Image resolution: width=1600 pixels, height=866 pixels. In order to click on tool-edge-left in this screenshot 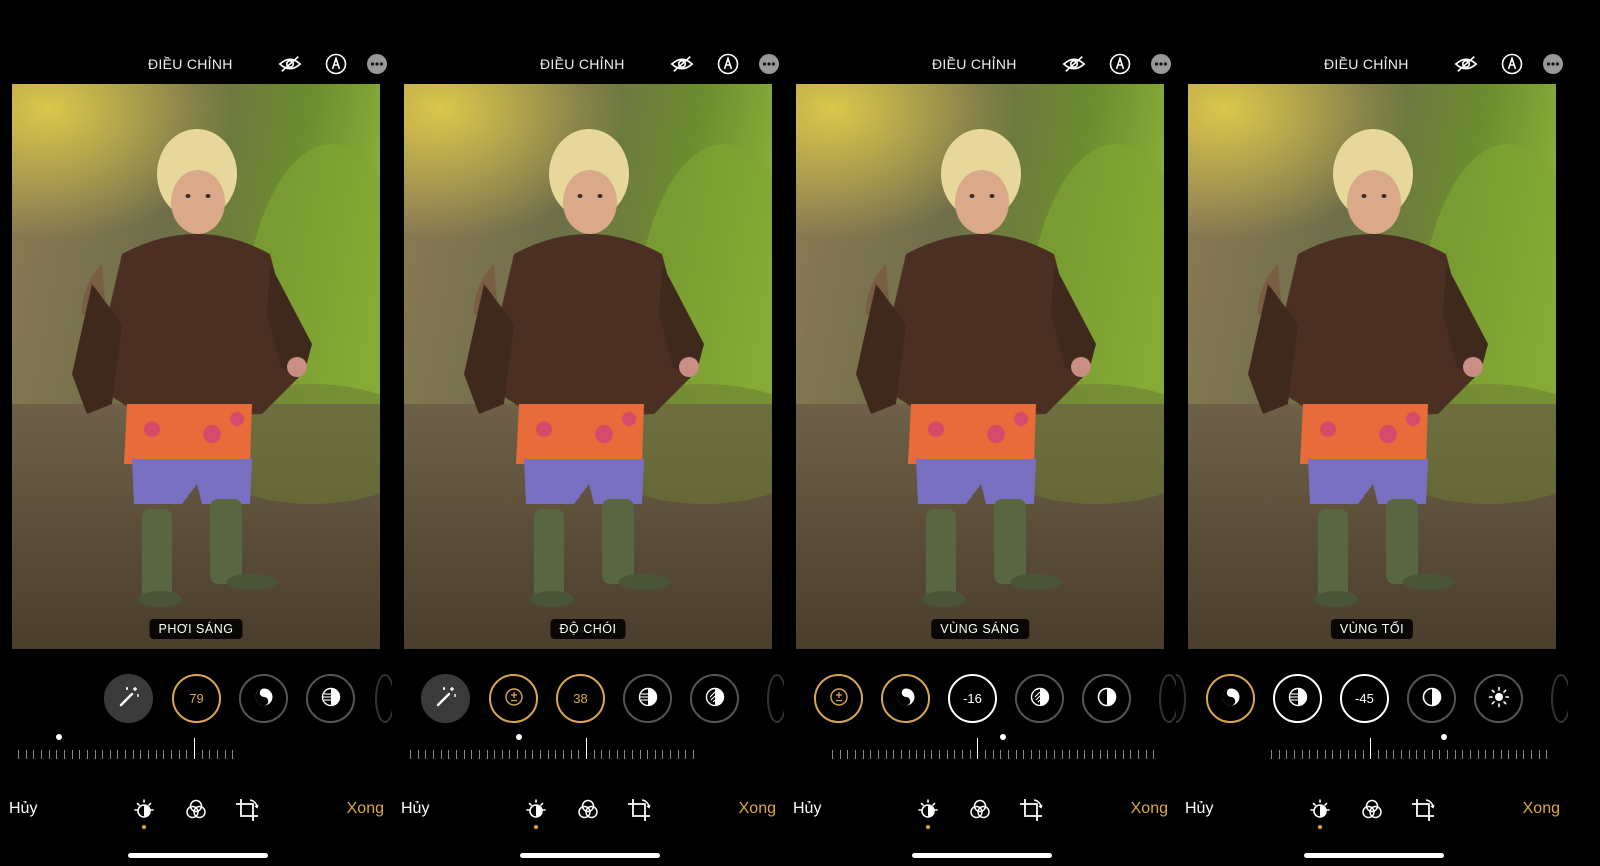, I will do `click(1181, 698)`.